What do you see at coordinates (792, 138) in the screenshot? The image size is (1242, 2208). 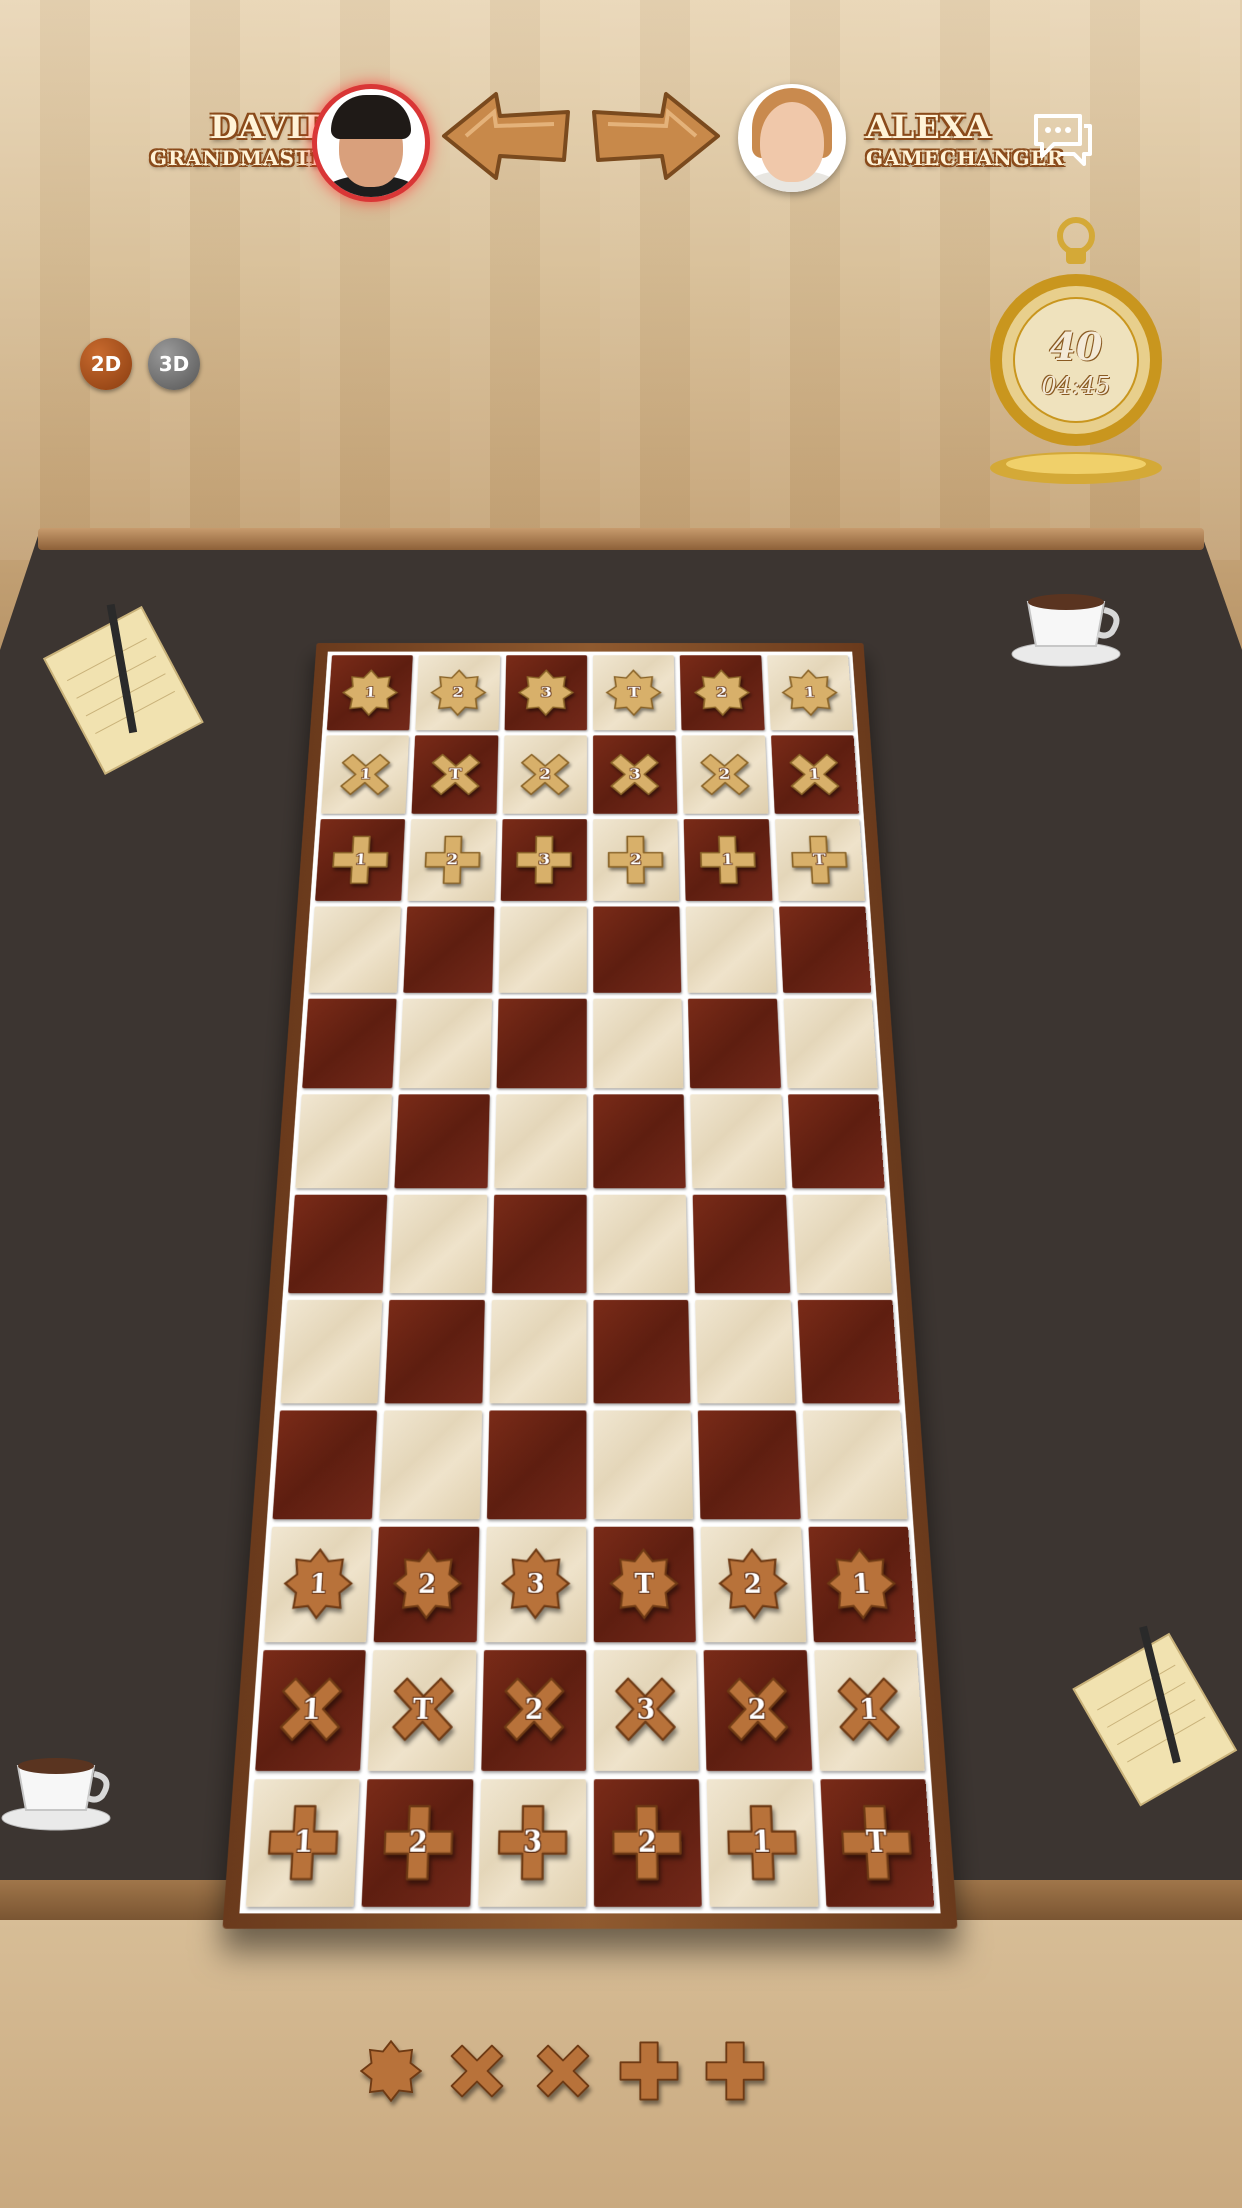 I see `right-player-avatar` at bounding box center [792, 138].